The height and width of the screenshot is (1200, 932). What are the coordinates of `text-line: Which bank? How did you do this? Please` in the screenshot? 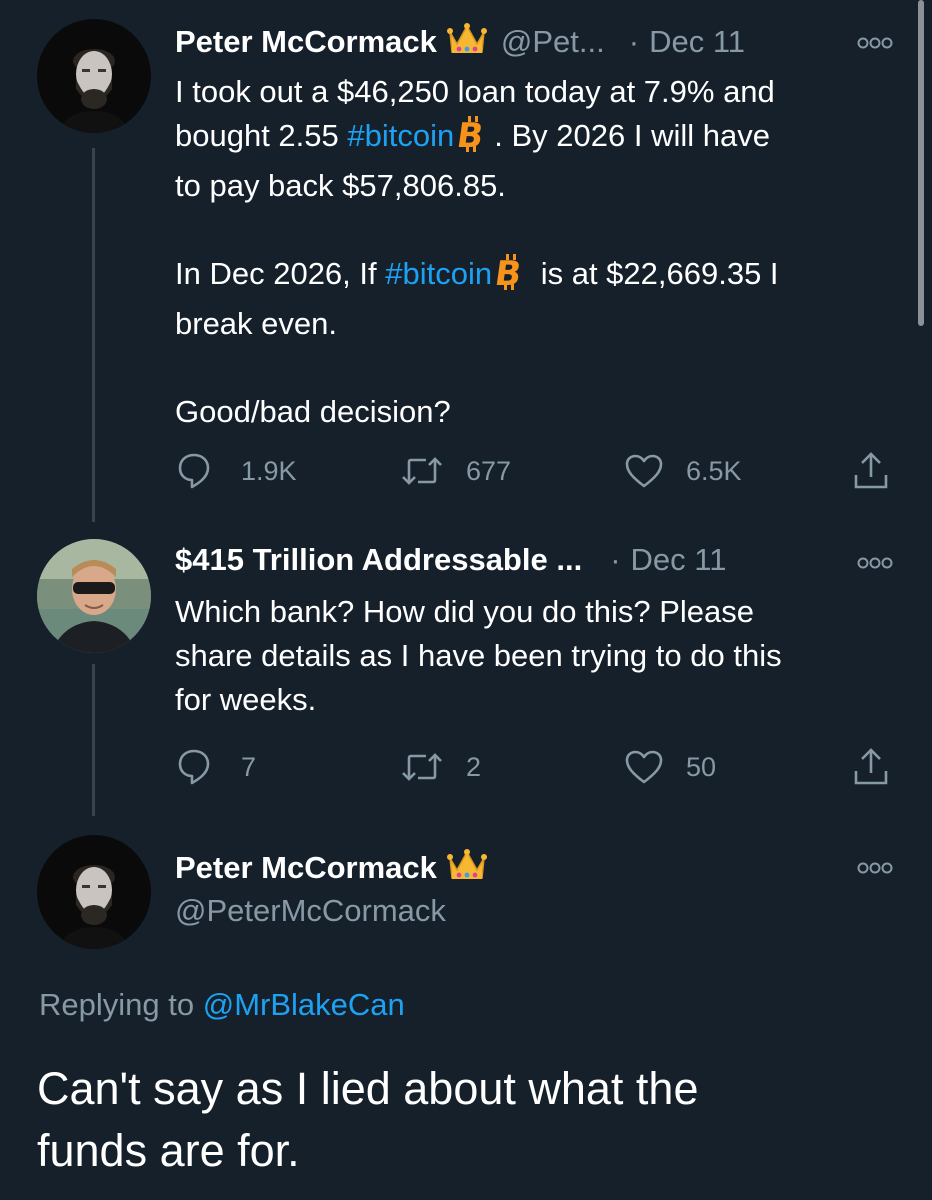 It's located at (464, 611).